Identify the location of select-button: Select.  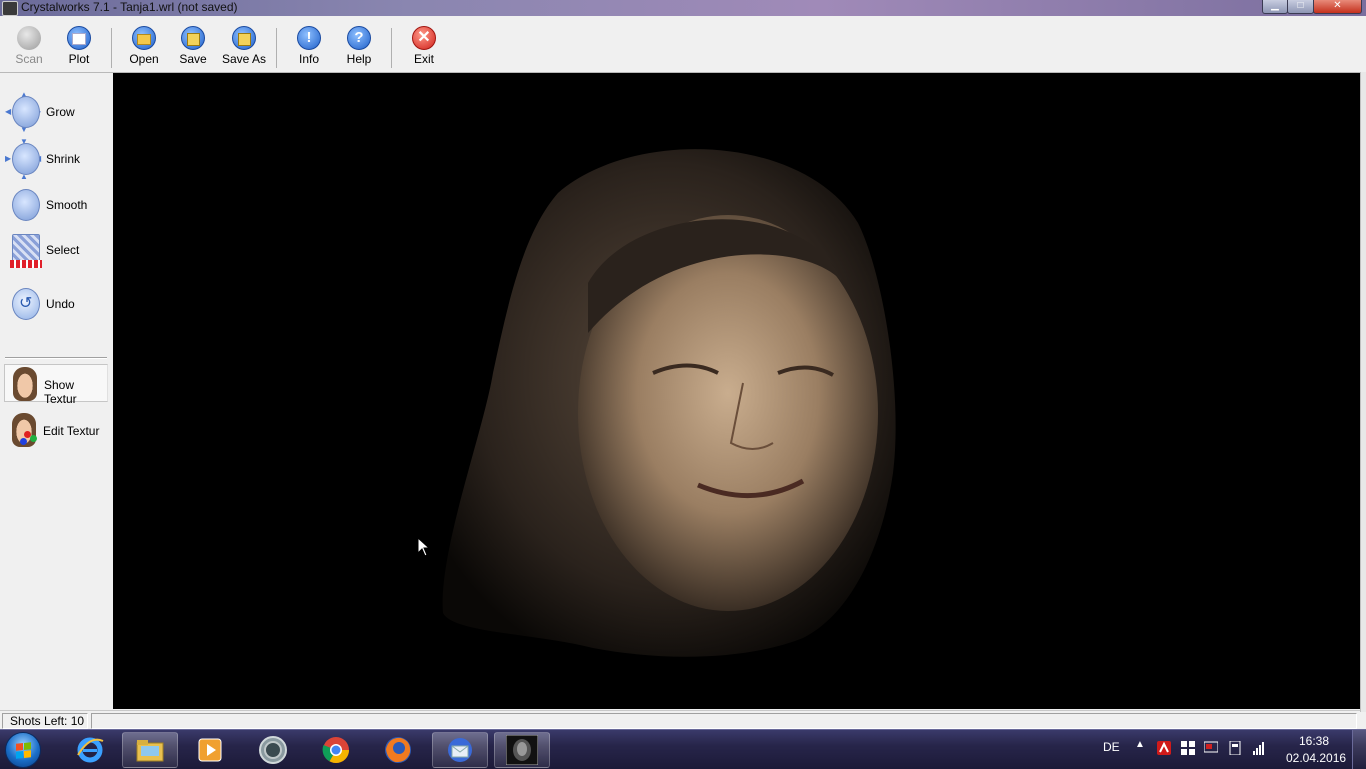
(58, 250).